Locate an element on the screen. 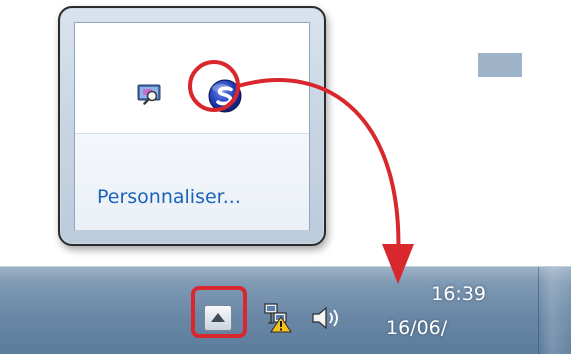 This screenshot has width=571, height=354. clock-date: 16/06/ is located at coordinates (417, 328).